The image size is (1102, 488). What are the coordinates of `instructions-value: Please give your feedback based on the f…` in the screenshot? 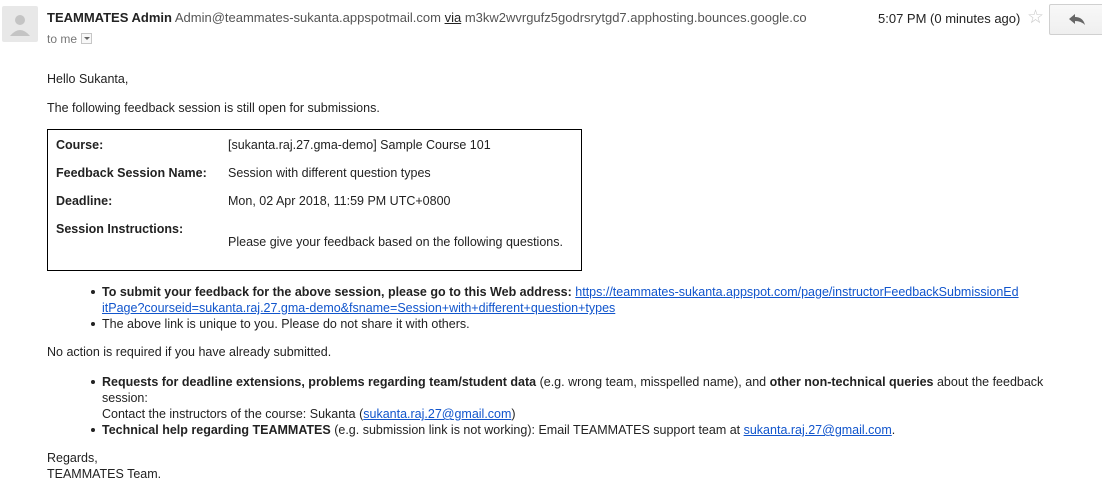 It's located at (395, 242).